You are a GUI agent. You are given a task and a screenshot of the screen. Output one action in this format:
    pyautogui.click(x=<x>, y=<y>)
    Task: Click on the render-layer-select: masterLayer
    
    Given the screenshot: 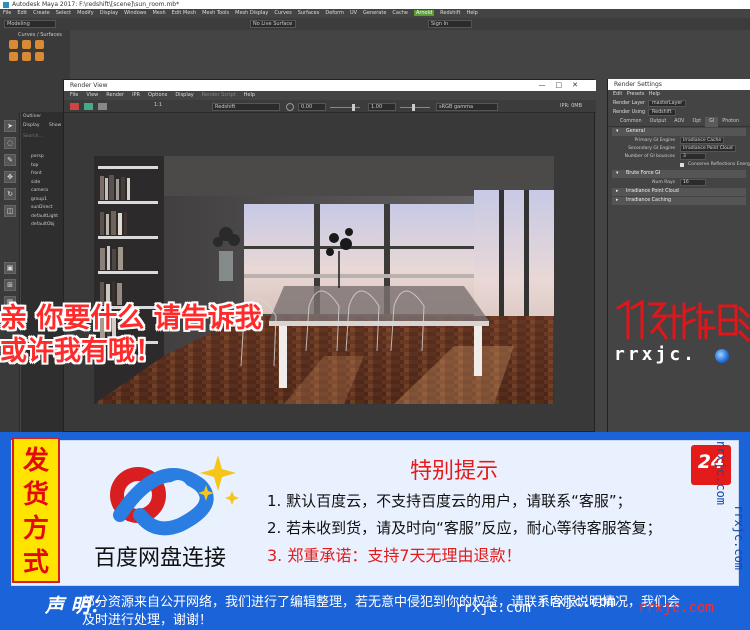 What is the action you would take?
    pyautogui.click(x=667, y=103)
    